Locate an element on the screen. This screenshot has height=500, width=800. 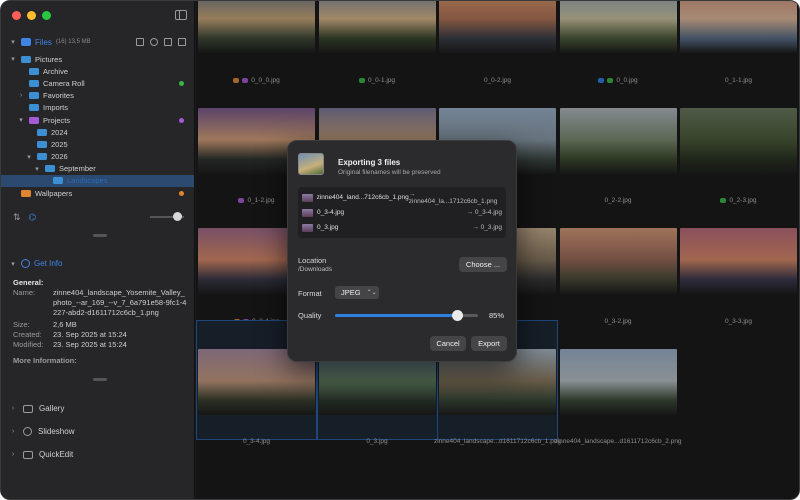
location-path: /Downloads is located at coordinates (315, 269).